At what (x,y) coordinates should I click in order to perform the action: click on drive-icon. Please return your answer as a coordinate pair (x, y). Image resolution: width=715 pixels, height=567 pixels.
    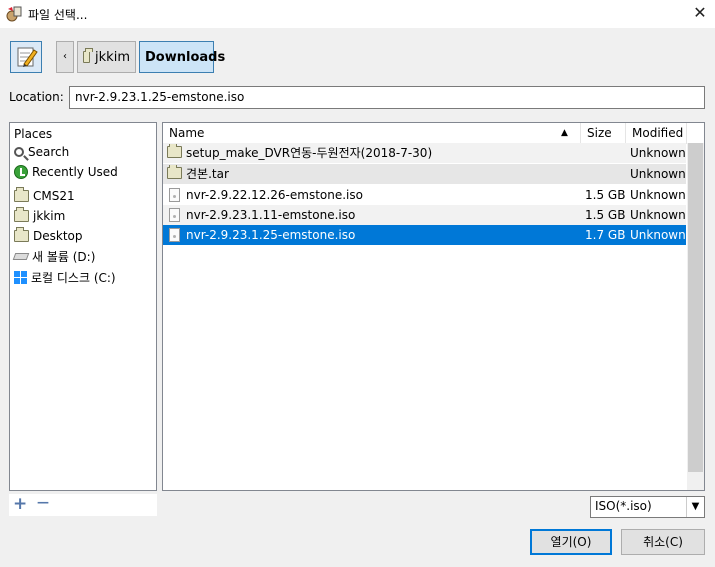
    Looking at the image, I should click on (21, 256).